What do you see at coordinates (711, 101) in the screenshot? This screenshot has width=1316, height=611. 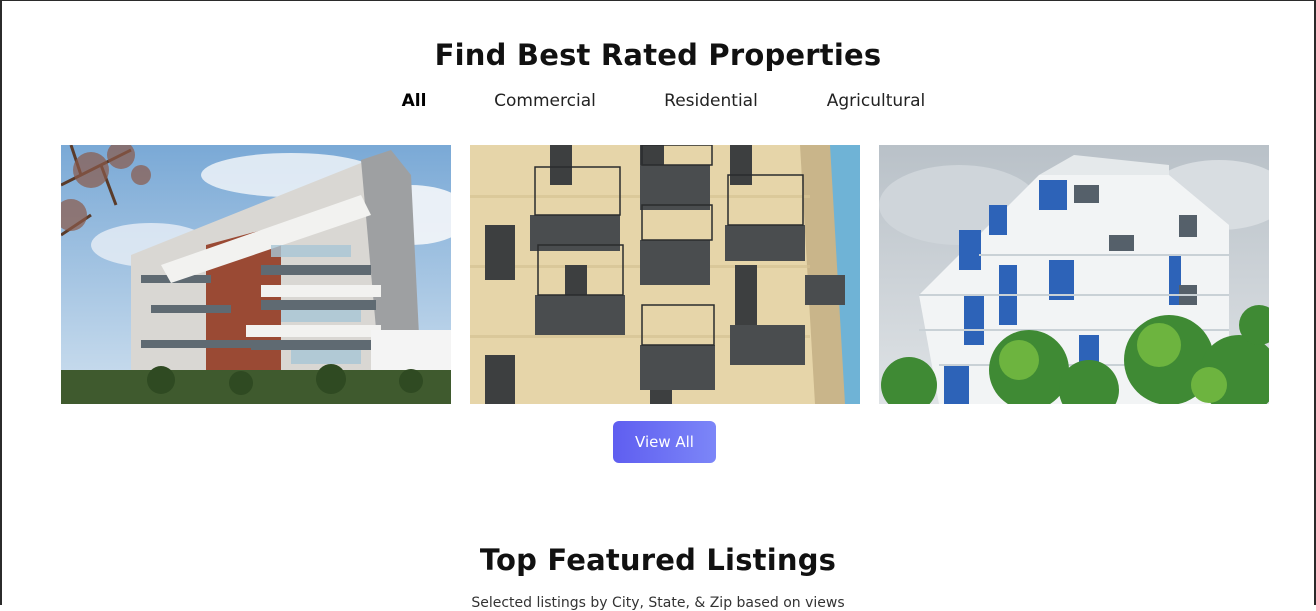 I see `filter-tab-residential: Residential` at bounding box center [711, 101].